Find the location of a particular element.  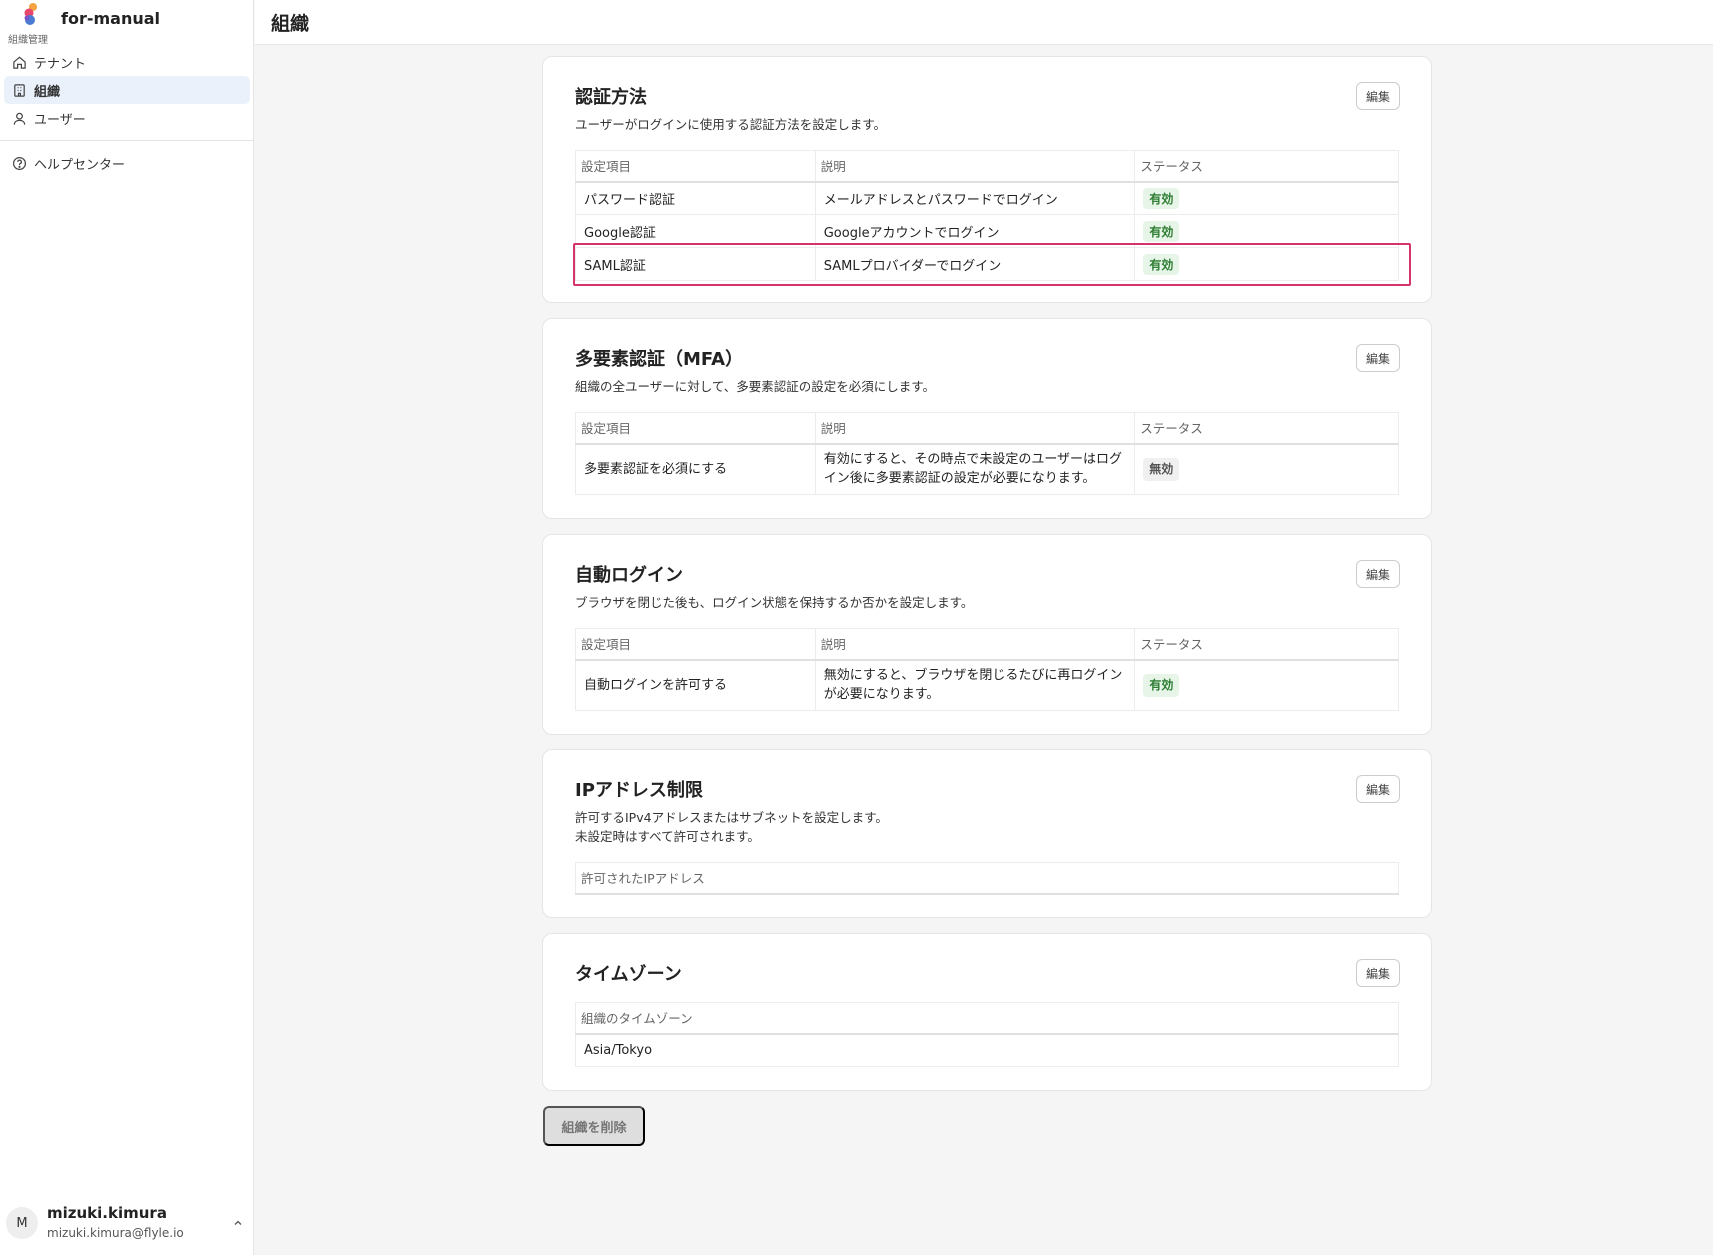

card-title: タイムゾーン is located at coordinates (628, 974).